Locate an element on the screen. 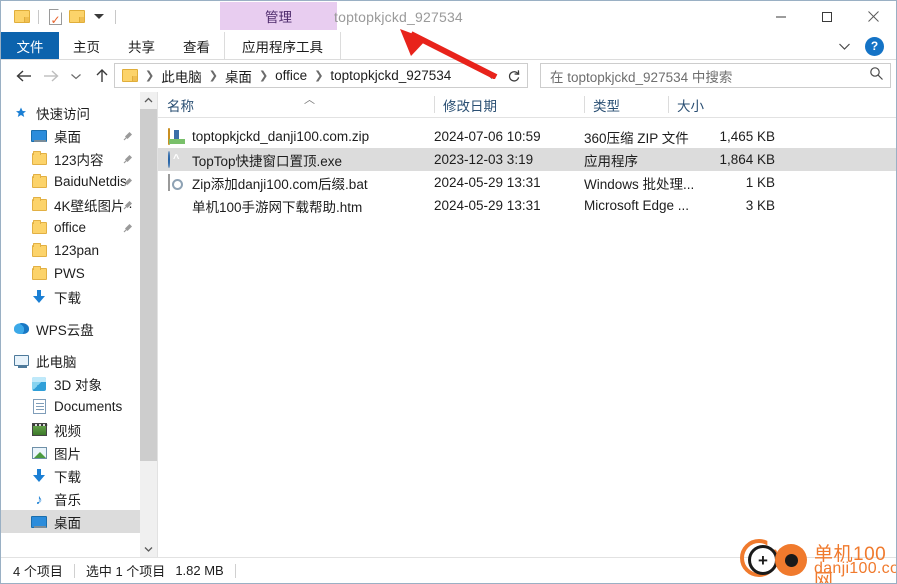 The width and height of the screenshot is (897, 584). breadcrumb-item-4: toptopkjckd_927534 is located at coordinates (390, 75).